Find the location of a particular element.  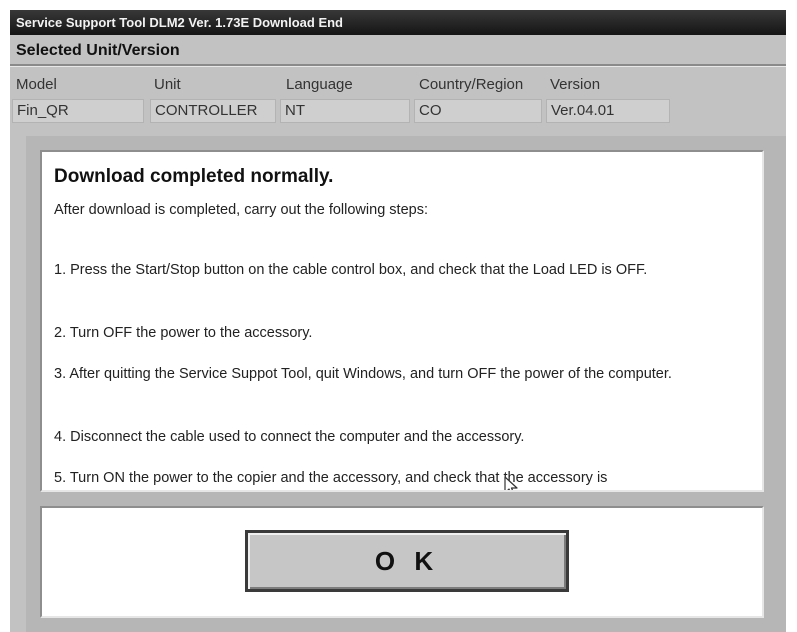

step-2: 2. Turn OFF the power to the accessory. is located at coordinates (183, 333).